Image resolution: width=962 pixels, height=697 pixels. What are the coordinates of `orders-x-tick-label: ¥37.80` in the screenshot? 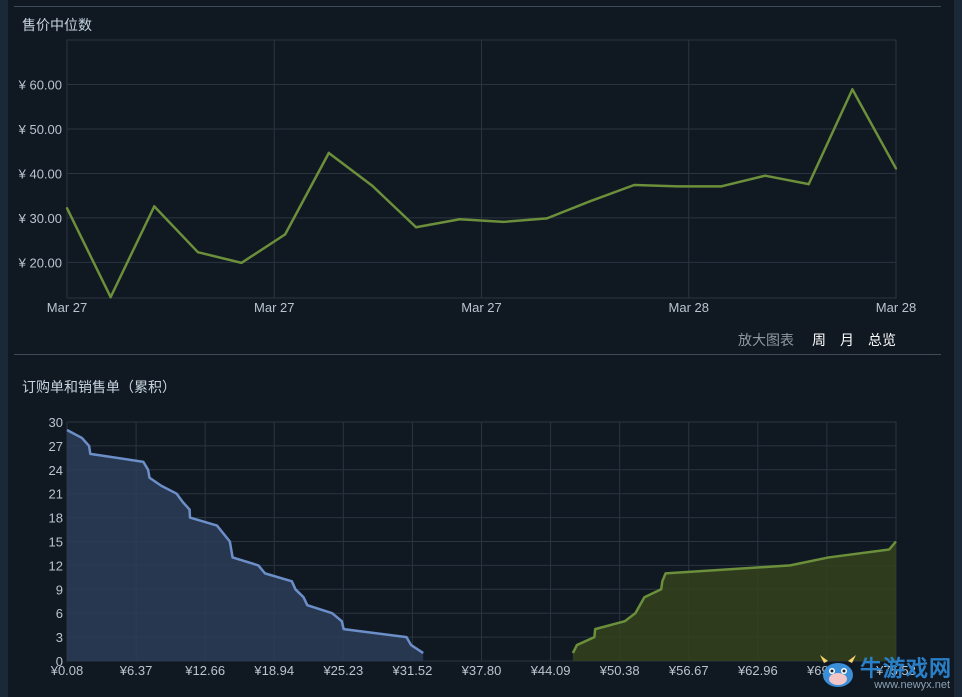 It's located at (481, 670).